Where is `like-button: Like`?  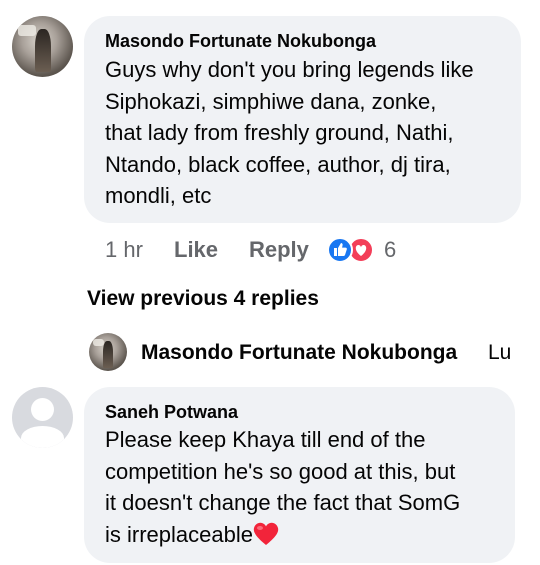 like-button: Like is located at coordinates (196, 250).